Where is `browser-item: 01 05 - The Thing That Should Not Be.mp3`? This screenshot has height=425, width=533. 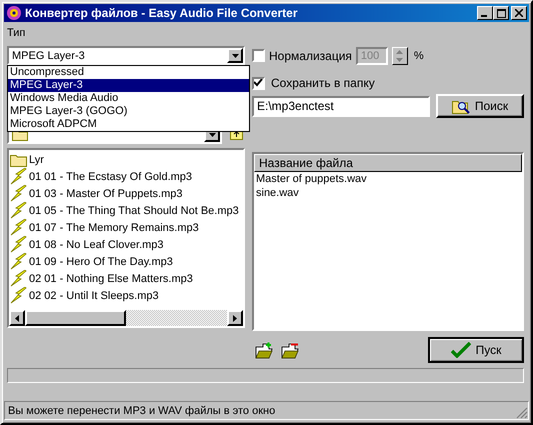 browser-item: 01 05 - The Thing That Should Not Be.mp3 is located at coordinates (126, 210).